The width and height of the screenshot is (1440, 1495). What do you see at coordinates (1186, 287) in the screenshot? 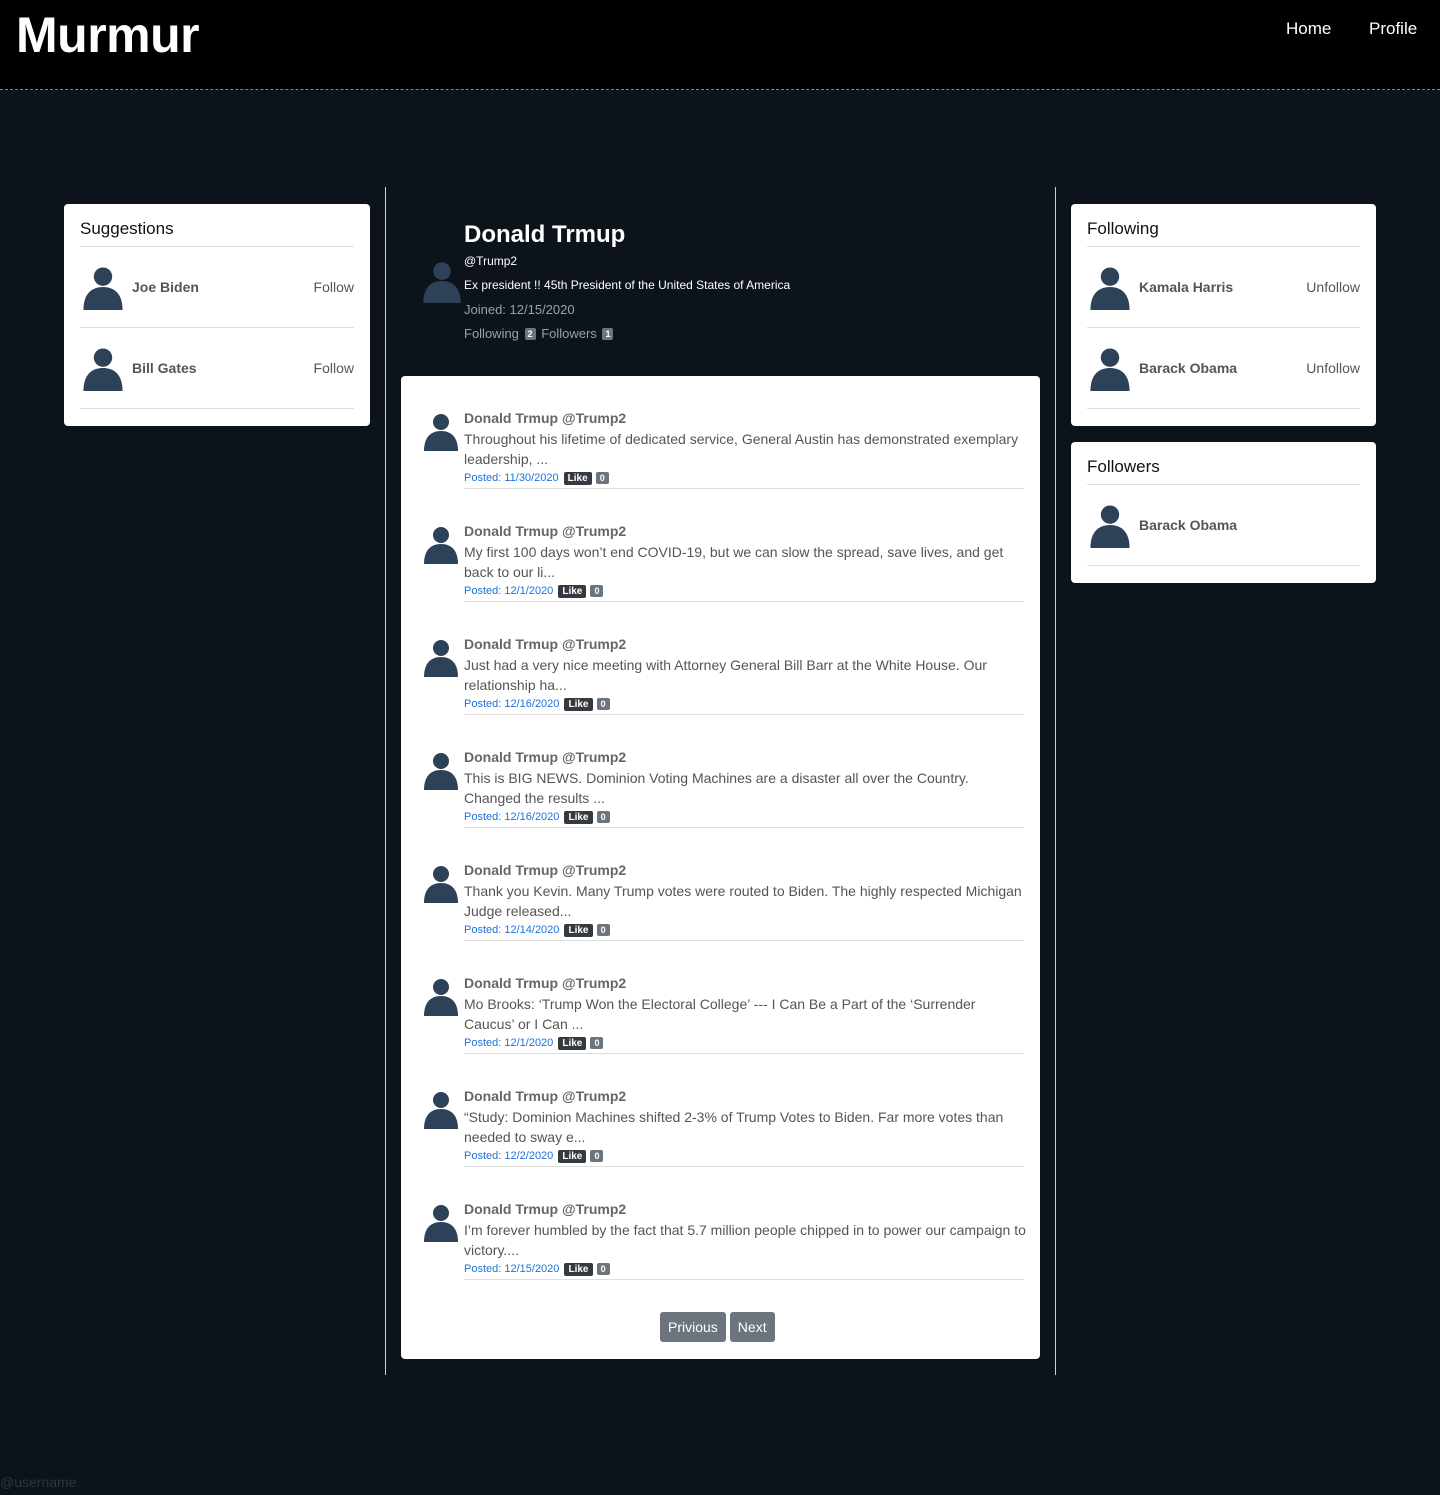
I see `following-name: Kamala Harris` at bounding box center [1186, 287].